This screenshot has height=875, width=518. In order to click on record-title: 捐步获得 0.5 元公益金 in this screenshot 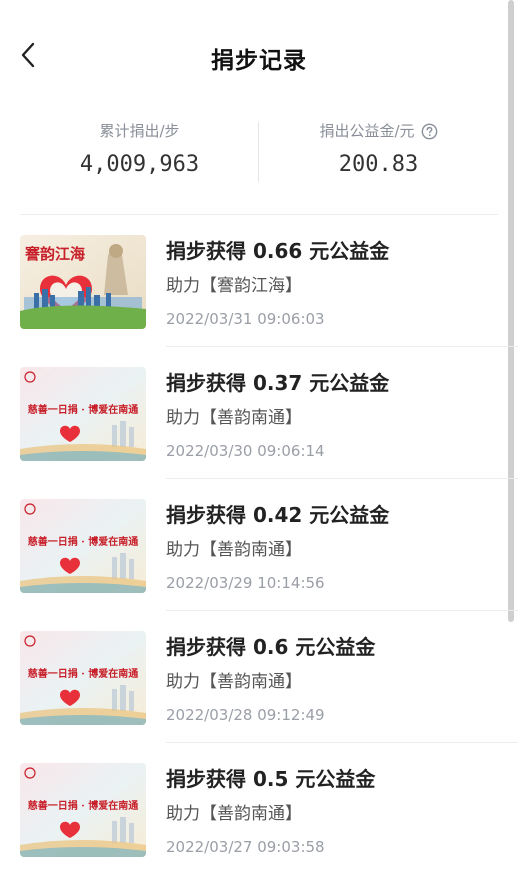, I will do `click(271, 779)`.